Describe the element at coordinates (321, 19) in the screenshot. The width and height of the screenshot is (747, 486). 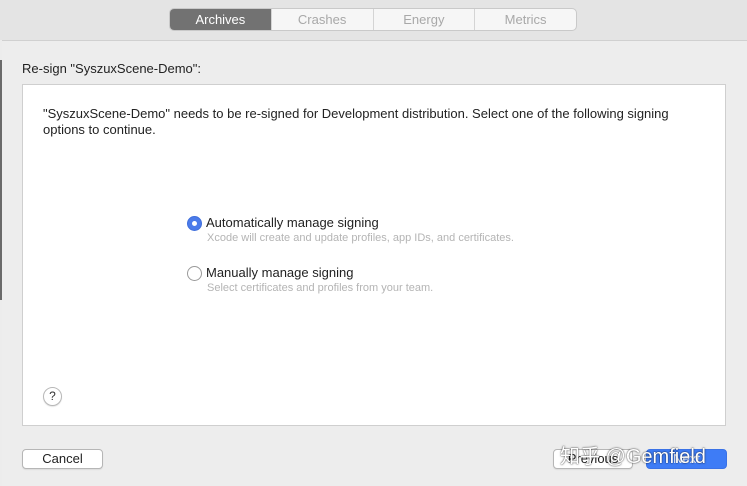
I see `tab-crashes: Crashes` at that location.